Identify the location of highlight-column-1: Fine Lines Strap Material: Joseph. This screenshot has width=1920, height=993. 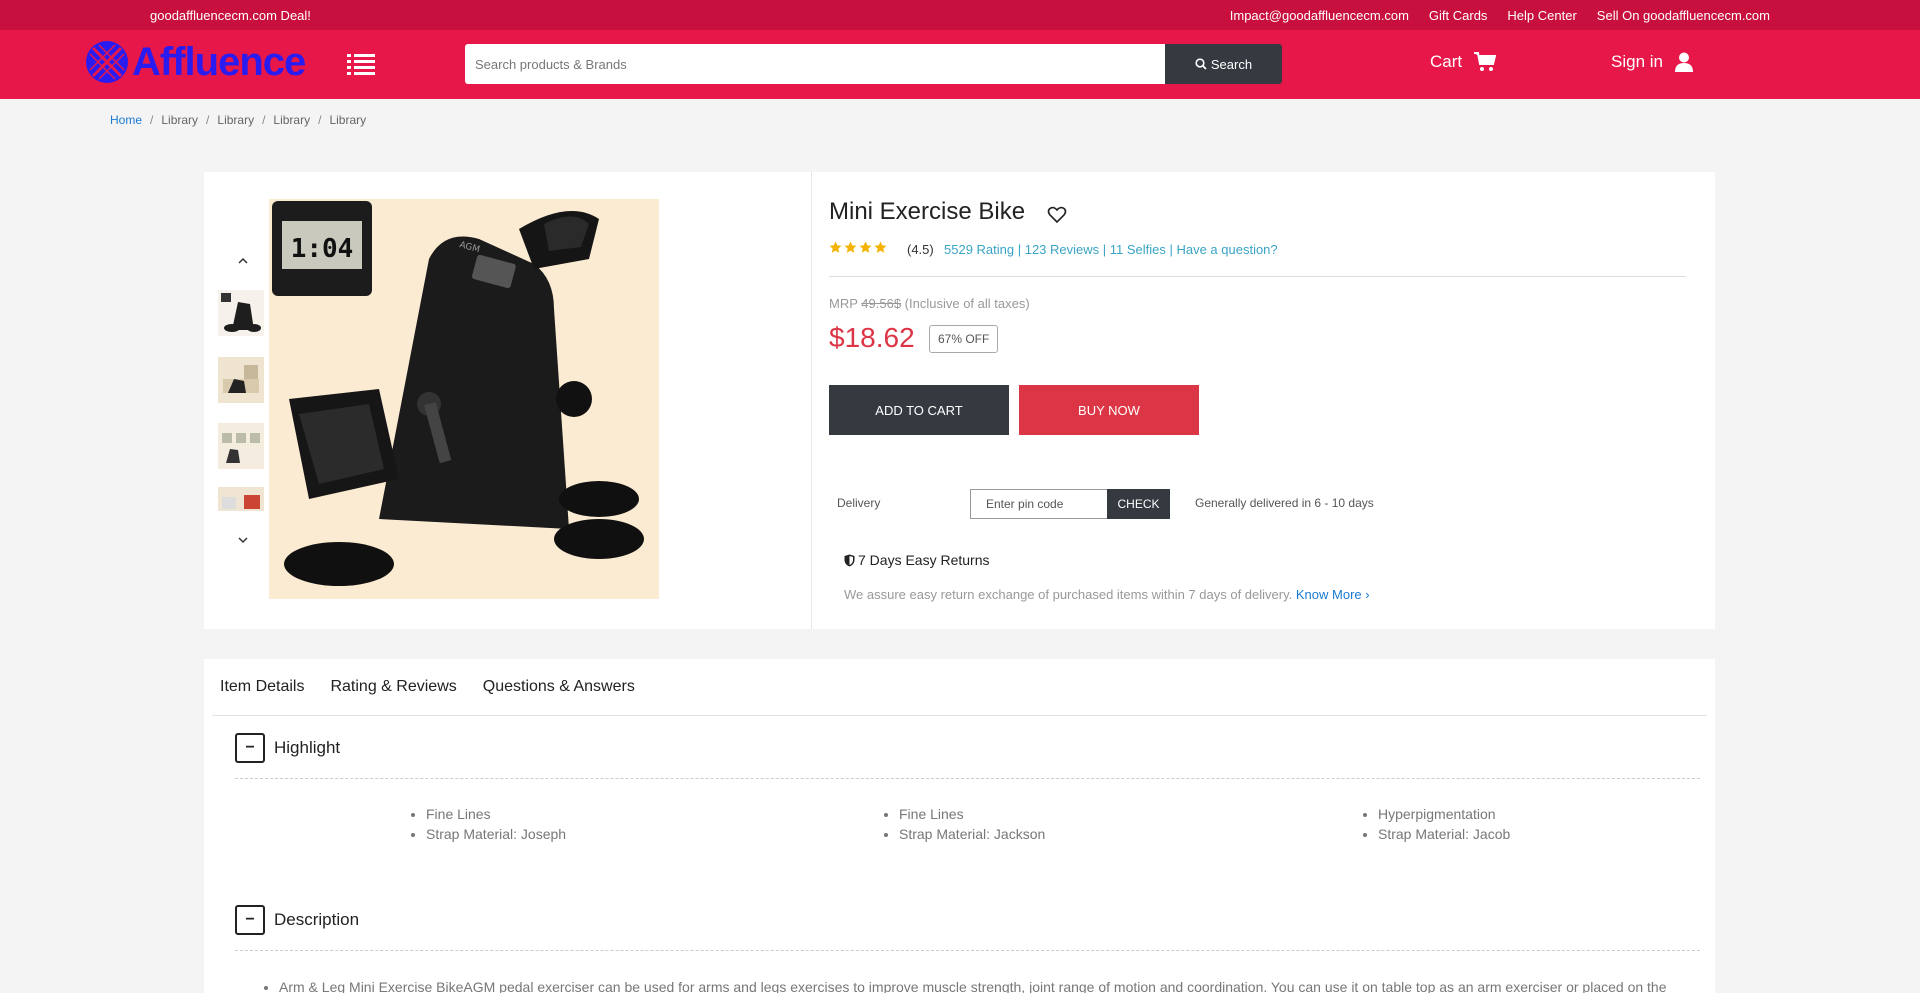
(496, 826).